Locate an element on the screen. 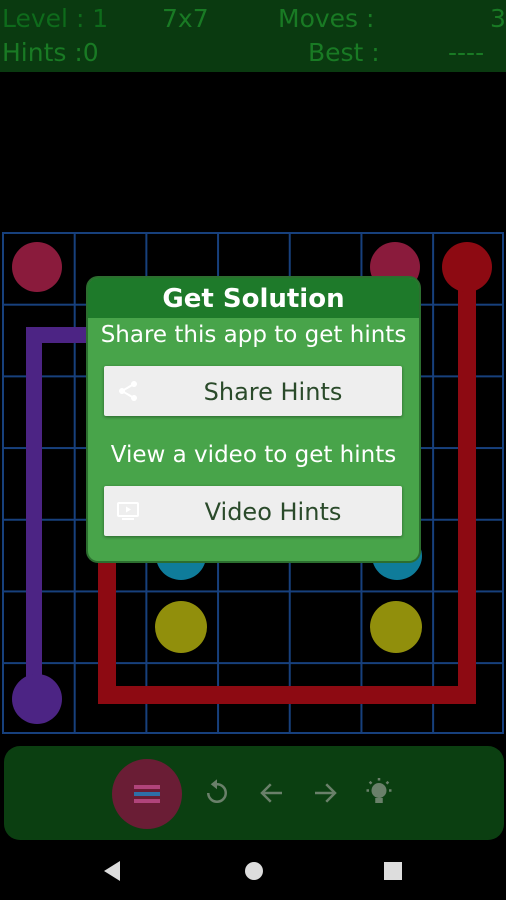  level-label: Level : 1 is located at coordinates (55, 18).